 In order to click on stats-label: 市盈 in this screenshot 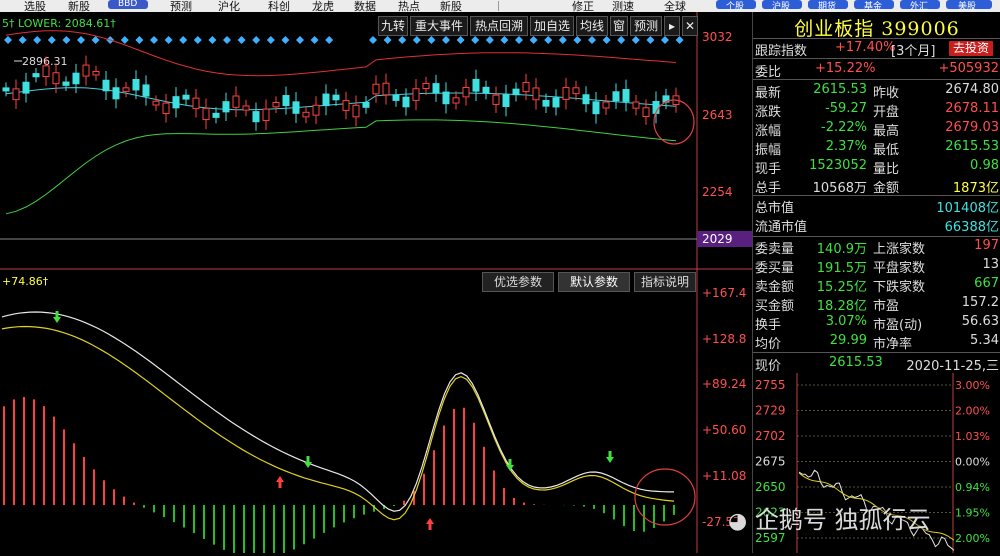, I will do `click(886, 306)`.